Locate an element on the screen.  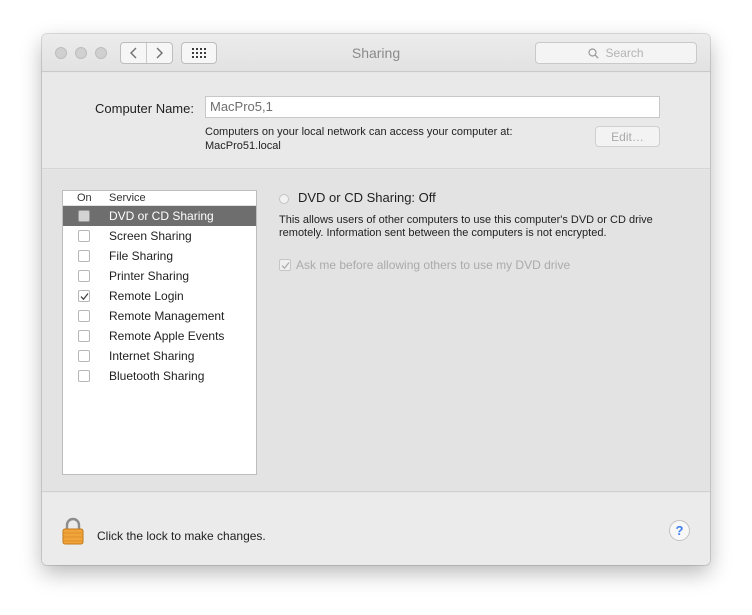
lock-panel: Click the lock to make changes. ? is located at coordinates (376, 529).